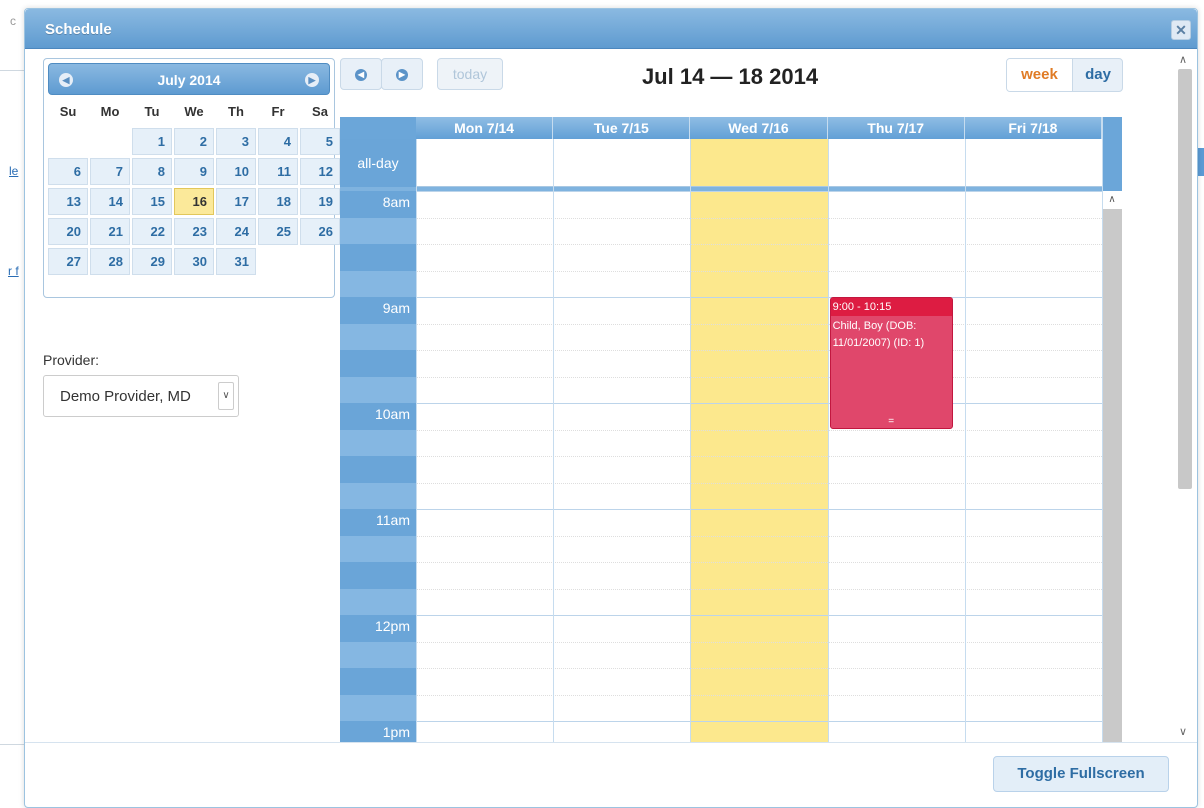  I want to click on view-switcher: week day, so click(1064, 75).